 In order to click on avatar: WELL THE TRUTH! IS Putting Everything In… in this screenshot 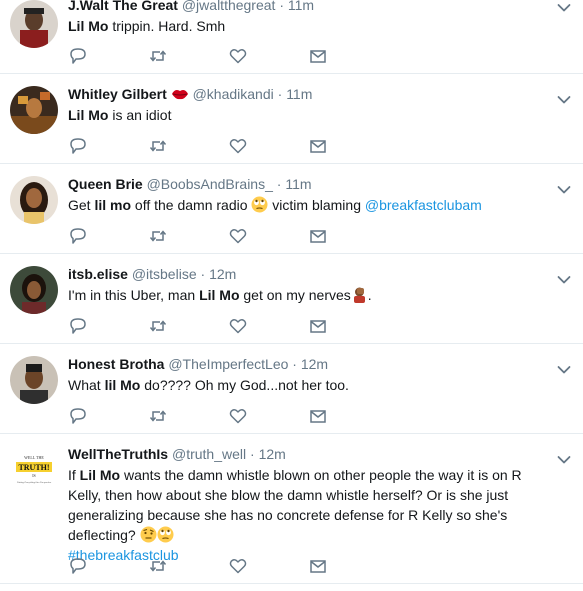, I will do `click(34, 470)`.